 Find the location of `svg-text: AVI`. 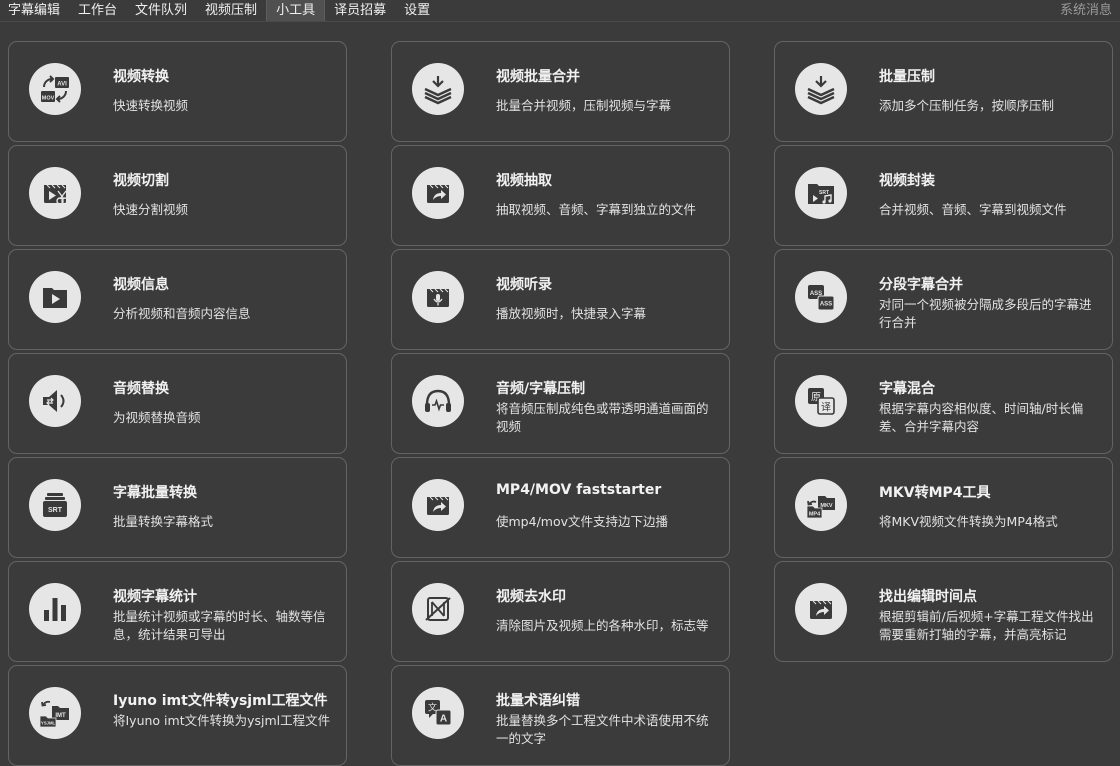

svg-text: AVI is located at coordinates (62, 85).